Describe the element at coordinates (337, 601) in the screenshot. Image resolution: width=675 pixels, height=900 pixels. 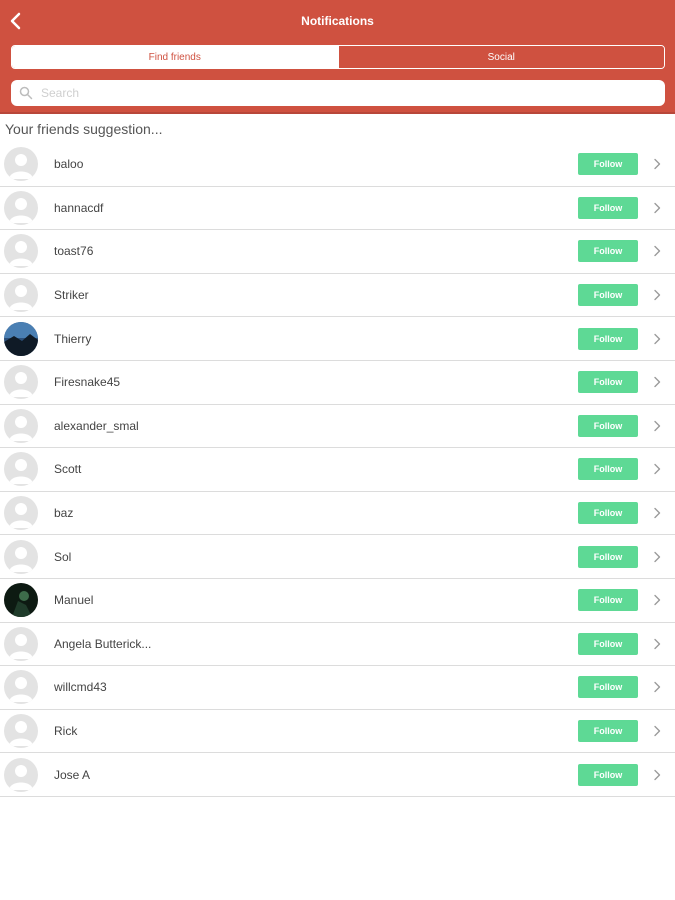
I see `list-item: Manuel Follow` at that location.